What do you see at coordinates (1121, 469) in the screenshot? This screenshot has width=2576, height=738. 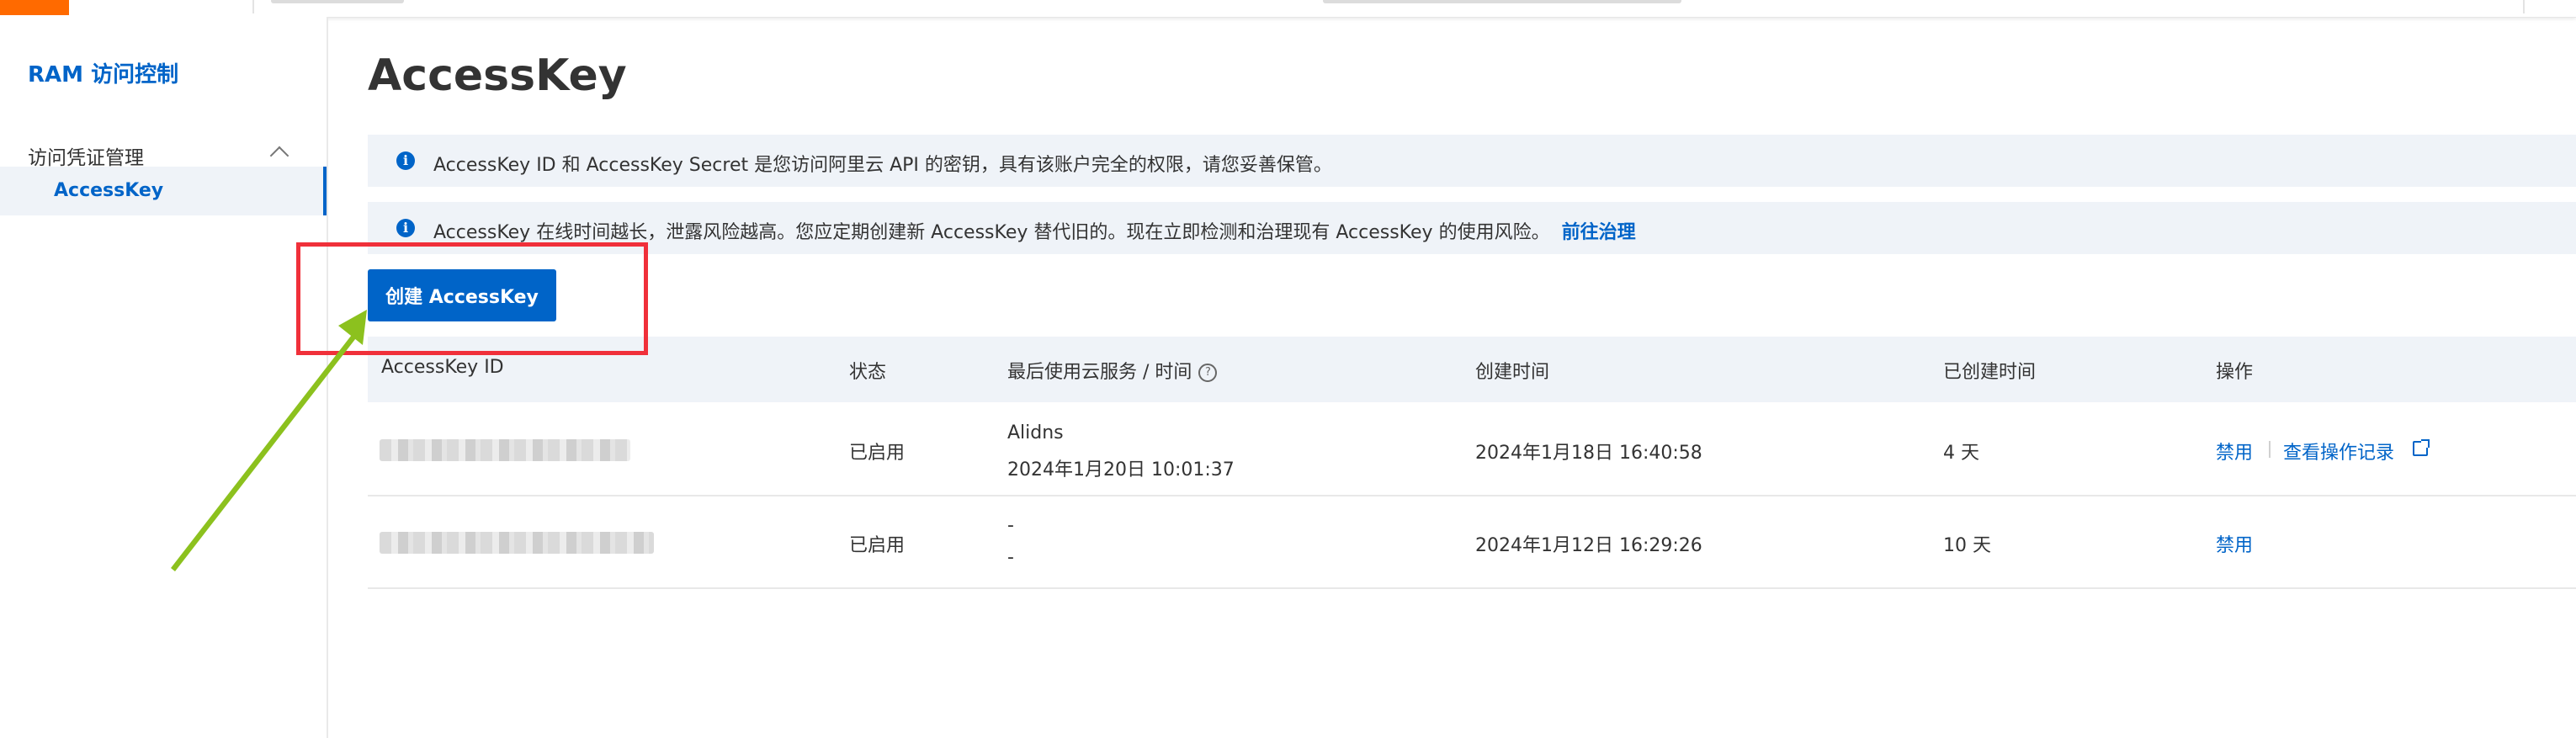 I see `last-time-cell: 2024年1月20日 10:01:37` at bounding box center [1121, 469].